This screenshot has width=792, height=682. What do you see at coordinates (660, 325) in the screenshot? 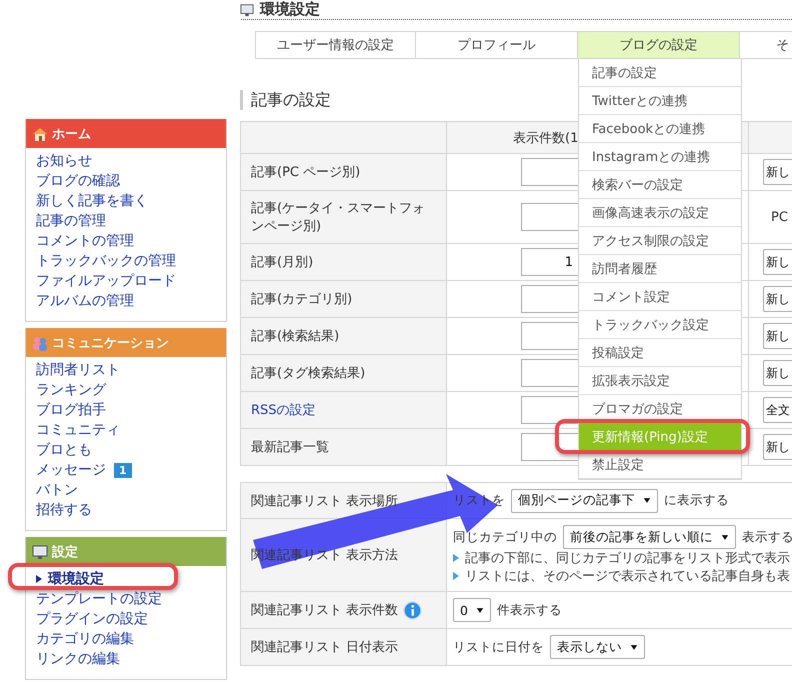
I see `menu-item: トラックバック設定` at bounding box center [660, 325].